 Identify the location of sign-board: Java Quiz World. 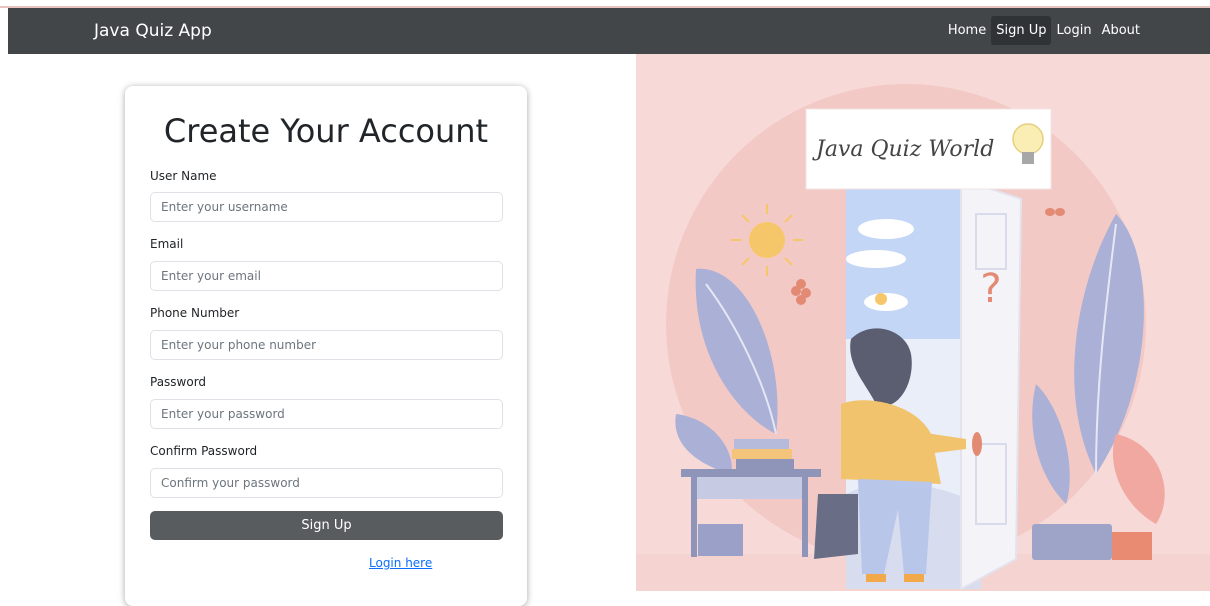
(928, 149).